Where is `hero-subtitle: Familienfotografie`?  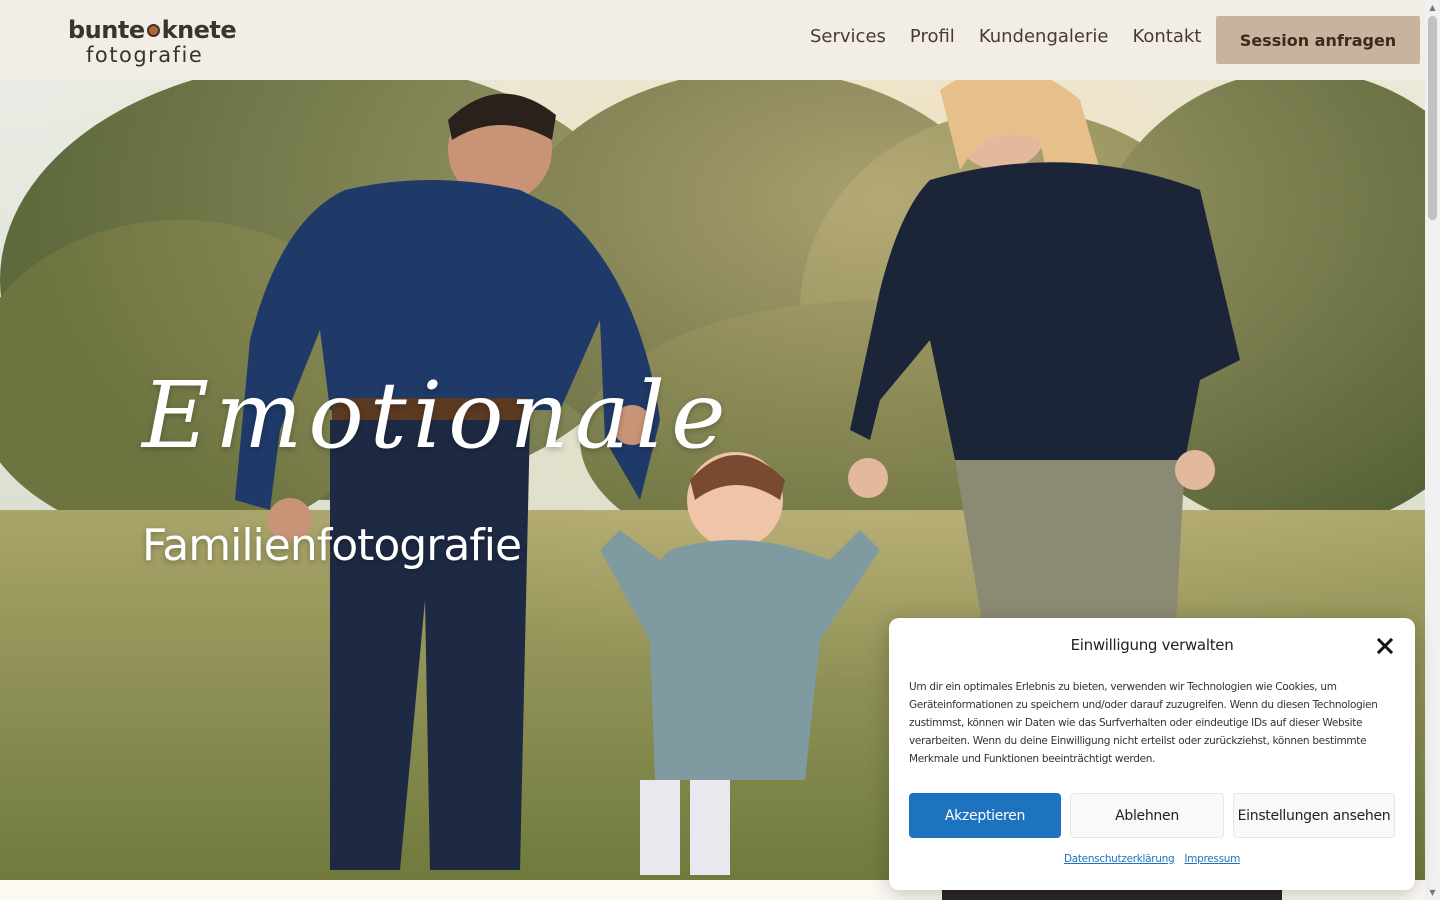 hero-subtitle: Familienfotografie is located at coordinates (332, 545).